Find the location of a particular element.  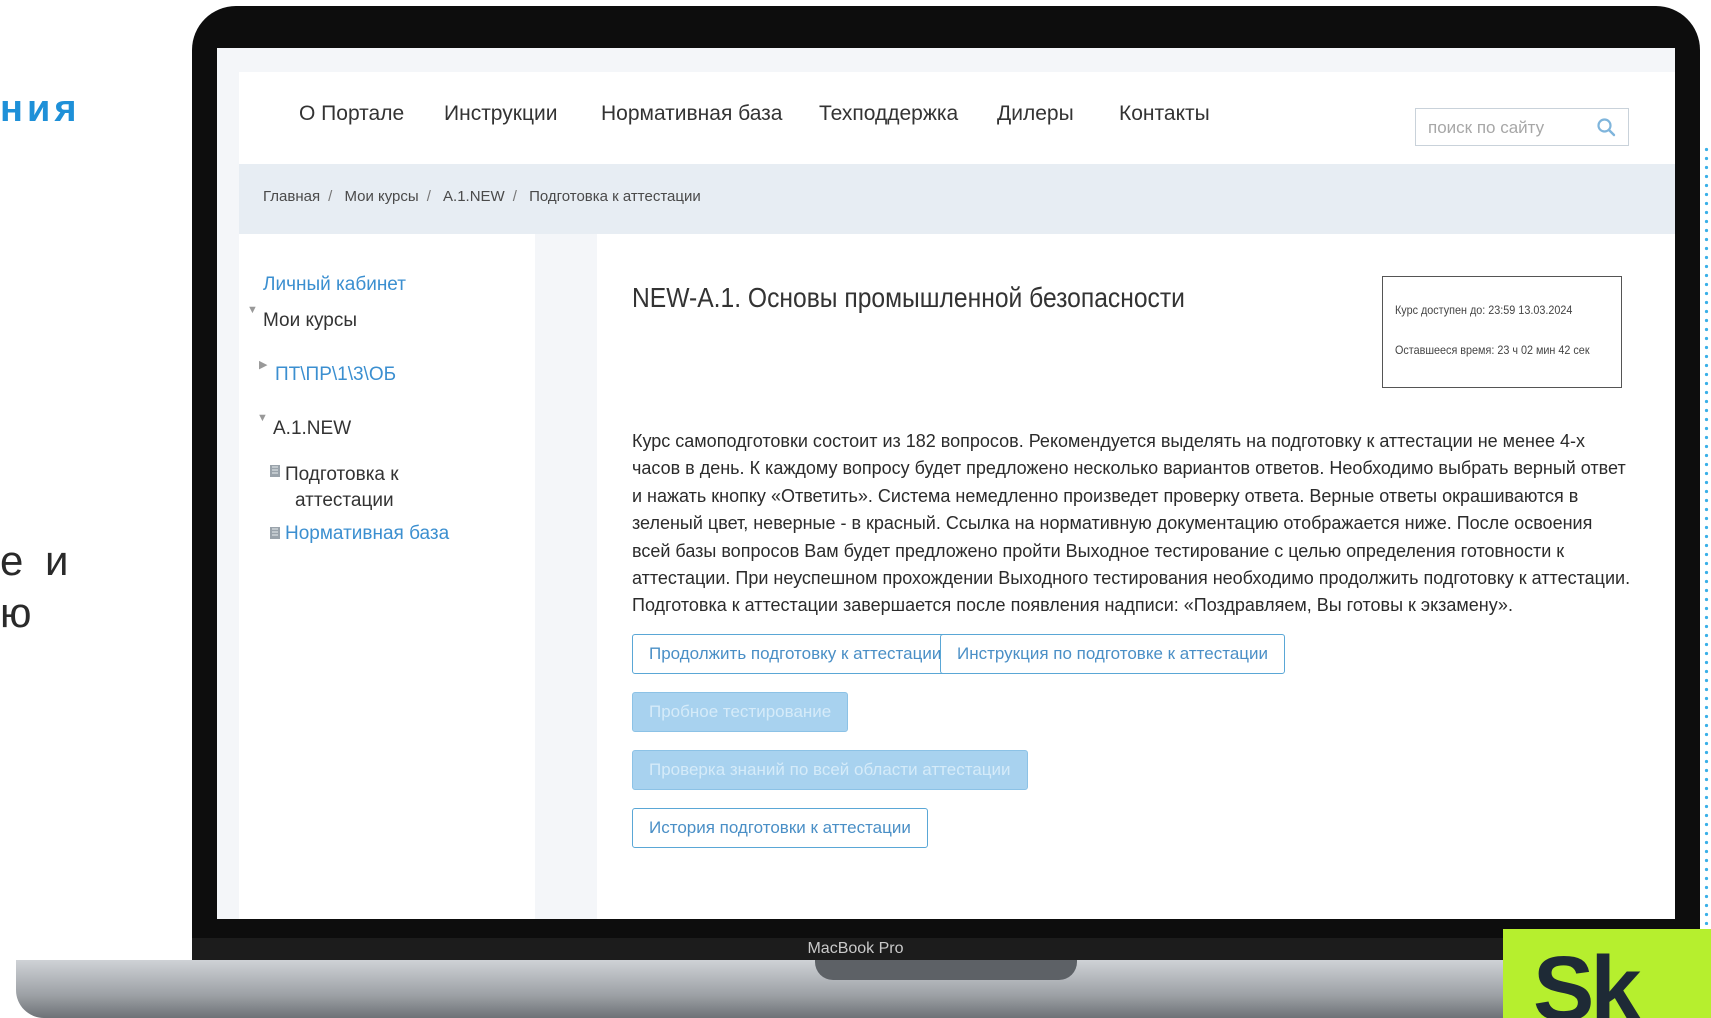

nav-dealers: Дилеры is located at coordinates (1035, 114).